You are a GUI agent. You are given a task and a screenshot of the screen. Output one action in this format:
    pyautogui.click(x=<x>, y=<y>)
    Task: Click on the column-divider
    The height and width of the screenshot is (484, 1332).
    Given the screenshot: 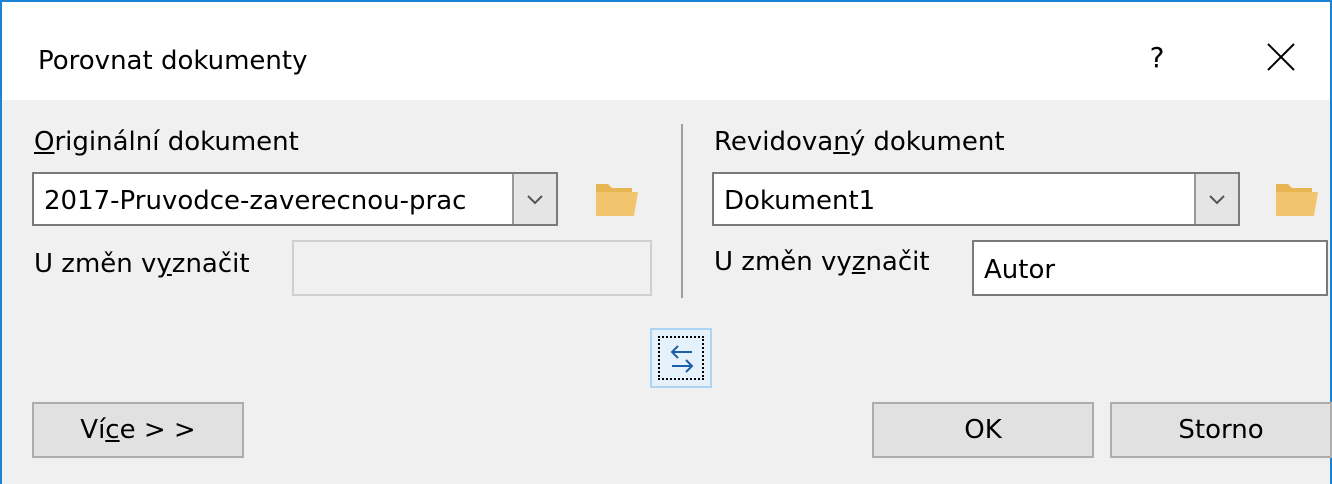 What is the action you would take?
    pyautogui.click(x=682, y=211)
    